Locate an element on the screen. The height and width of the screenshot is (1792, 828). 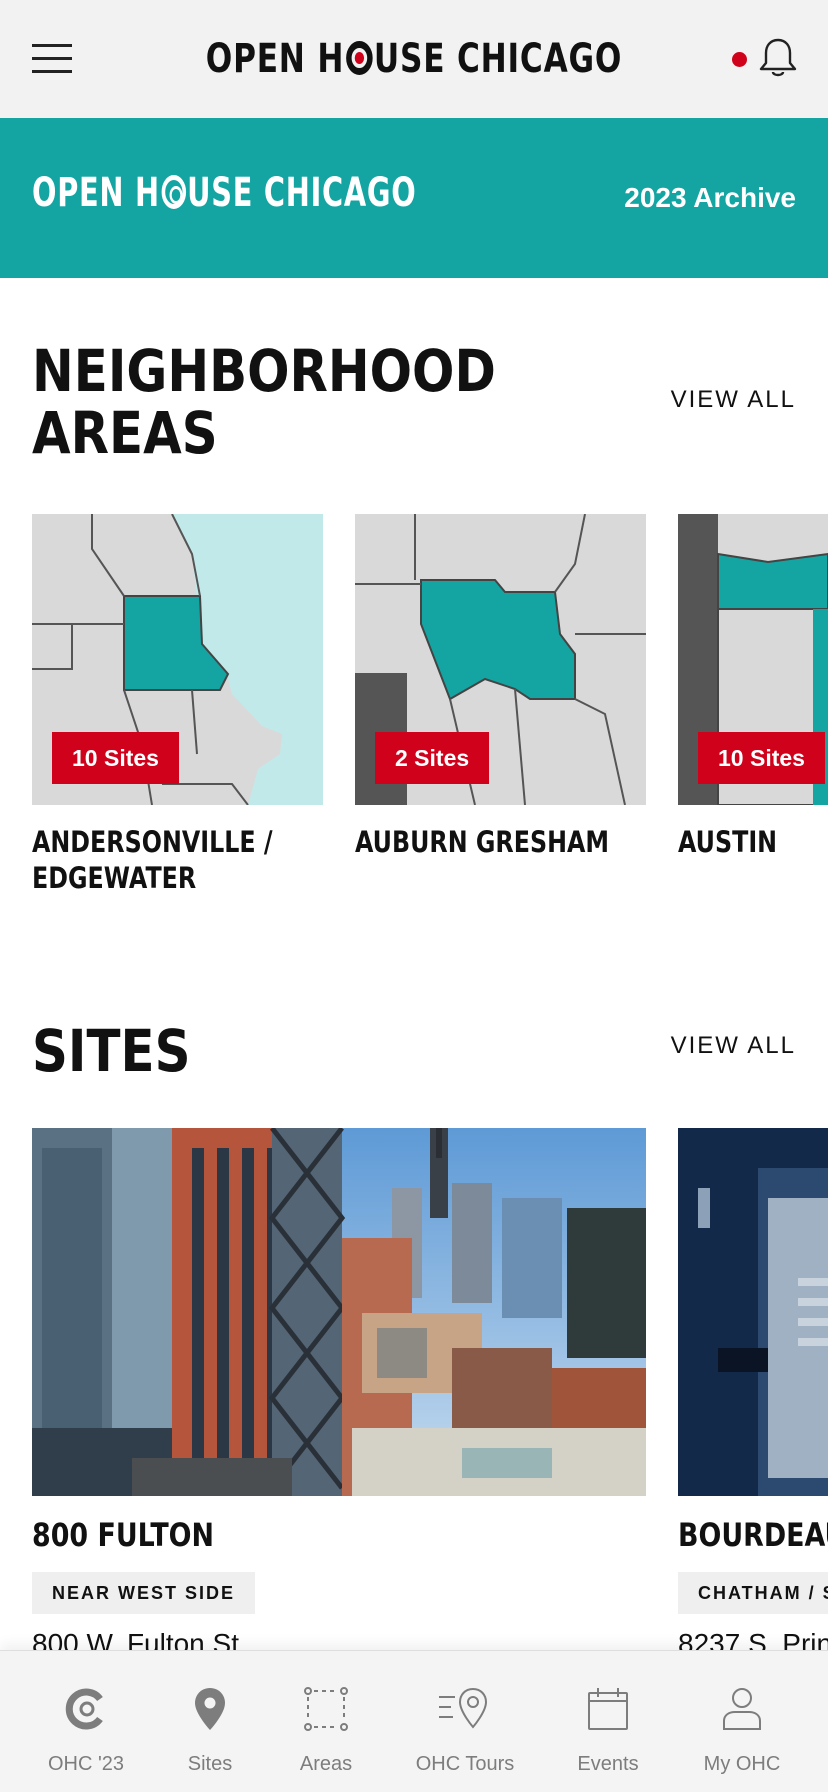
area-name-auburn-gresham: AUBURN GRESHAM is located at coordinates (482, 842).